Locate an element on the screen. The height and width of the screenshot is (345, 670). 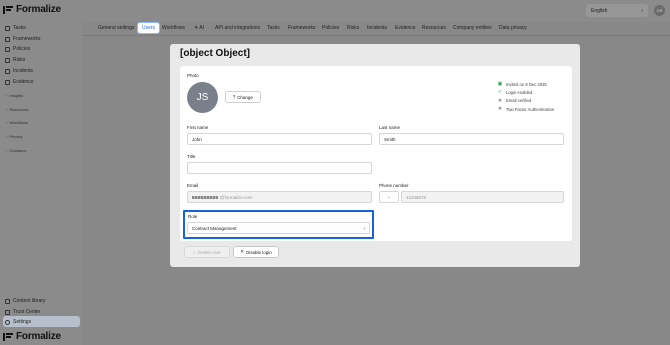
role-label: Role is located at coordinates (193, 216).